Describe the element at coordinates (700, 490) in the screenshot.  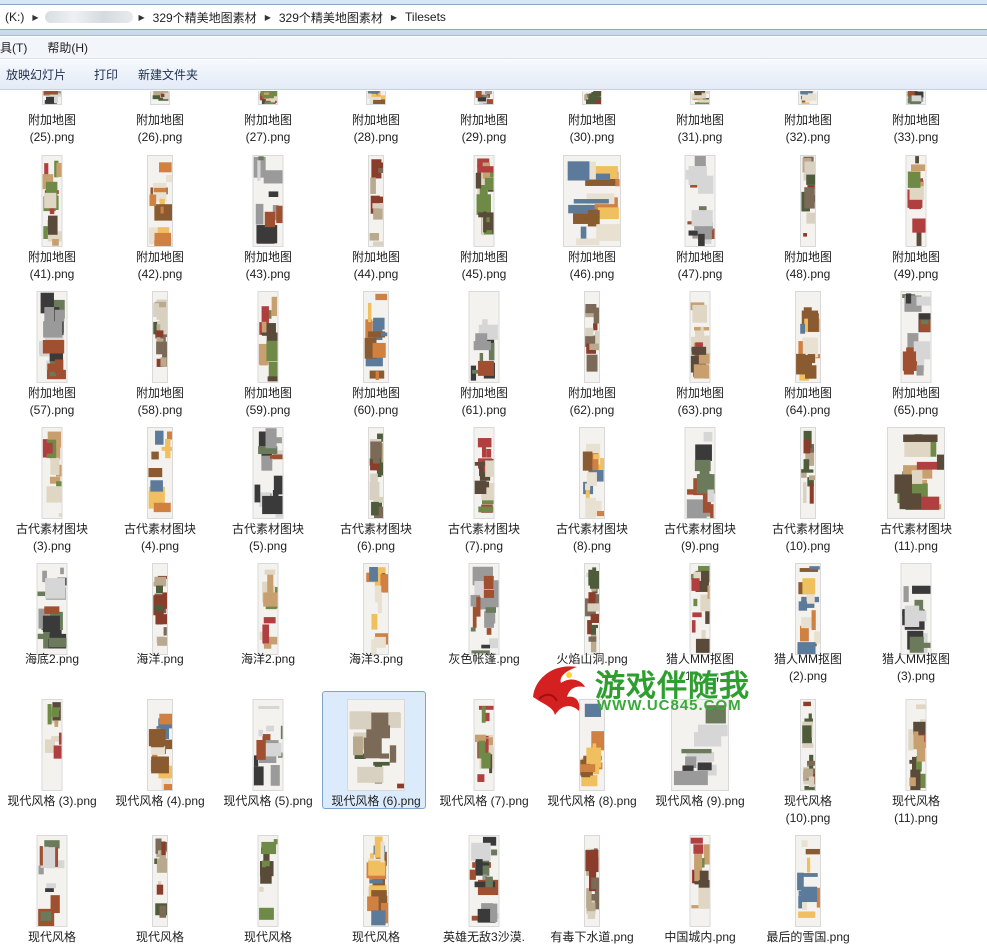
I see `file-item: 古代素材图块 (9).png` at that location.